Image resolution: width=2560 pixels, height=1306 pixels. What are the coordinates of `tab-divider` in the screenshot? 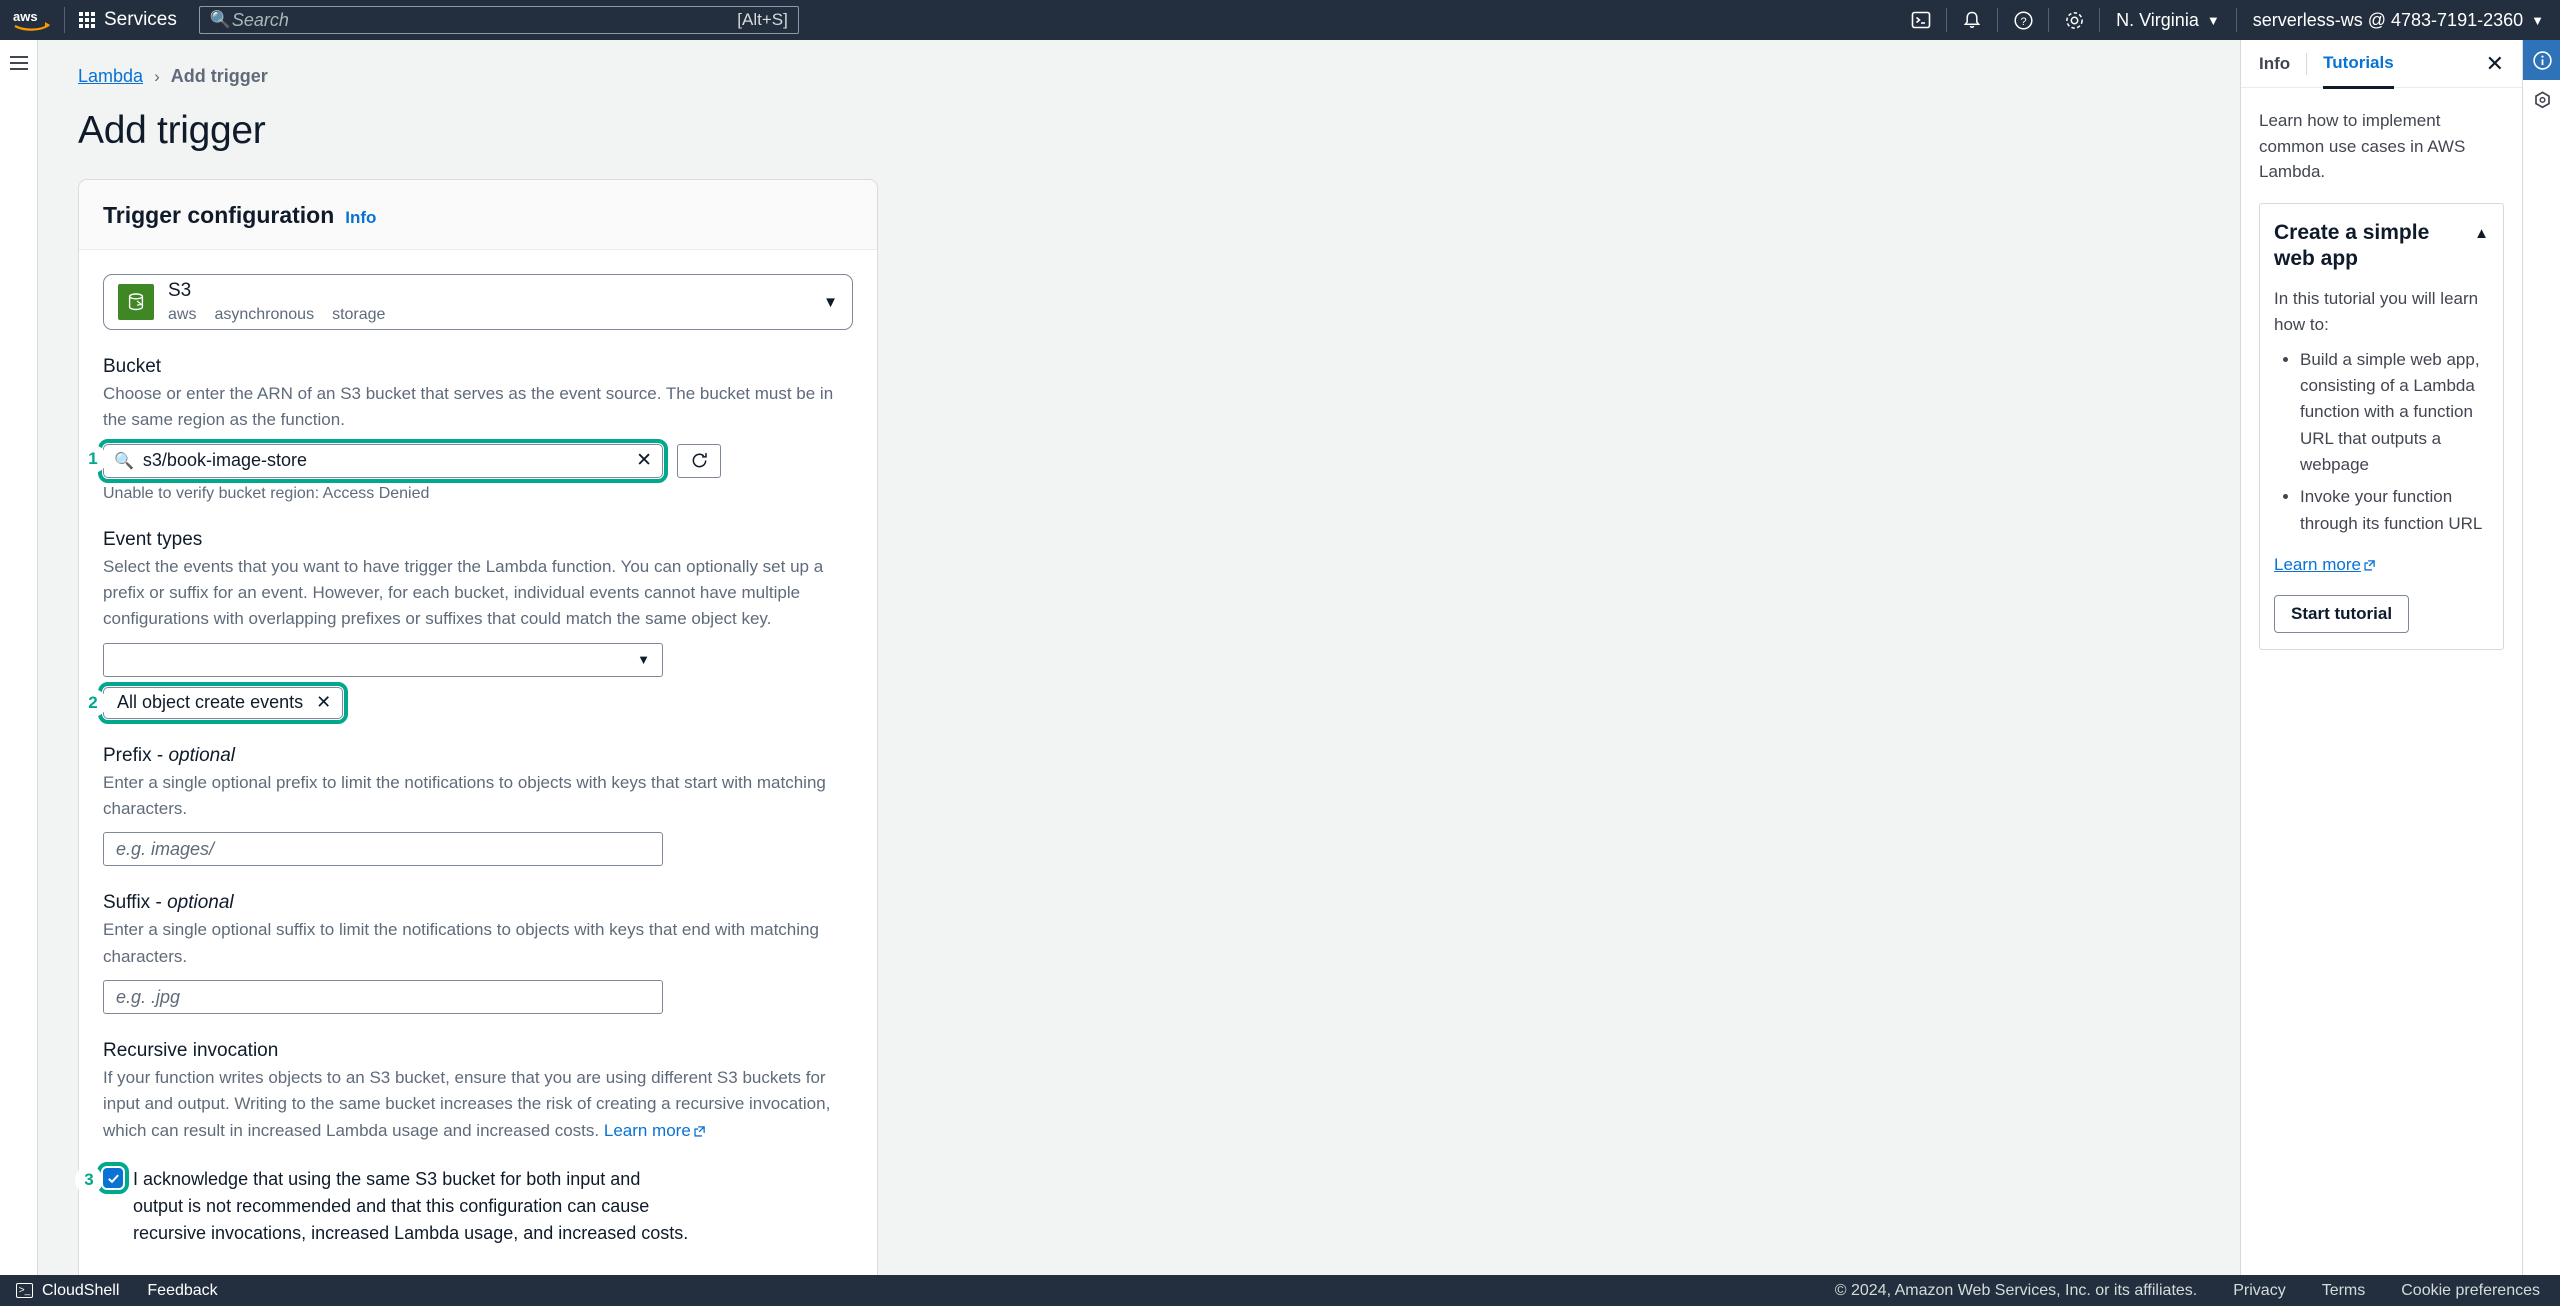 It's located at (2307, 63).